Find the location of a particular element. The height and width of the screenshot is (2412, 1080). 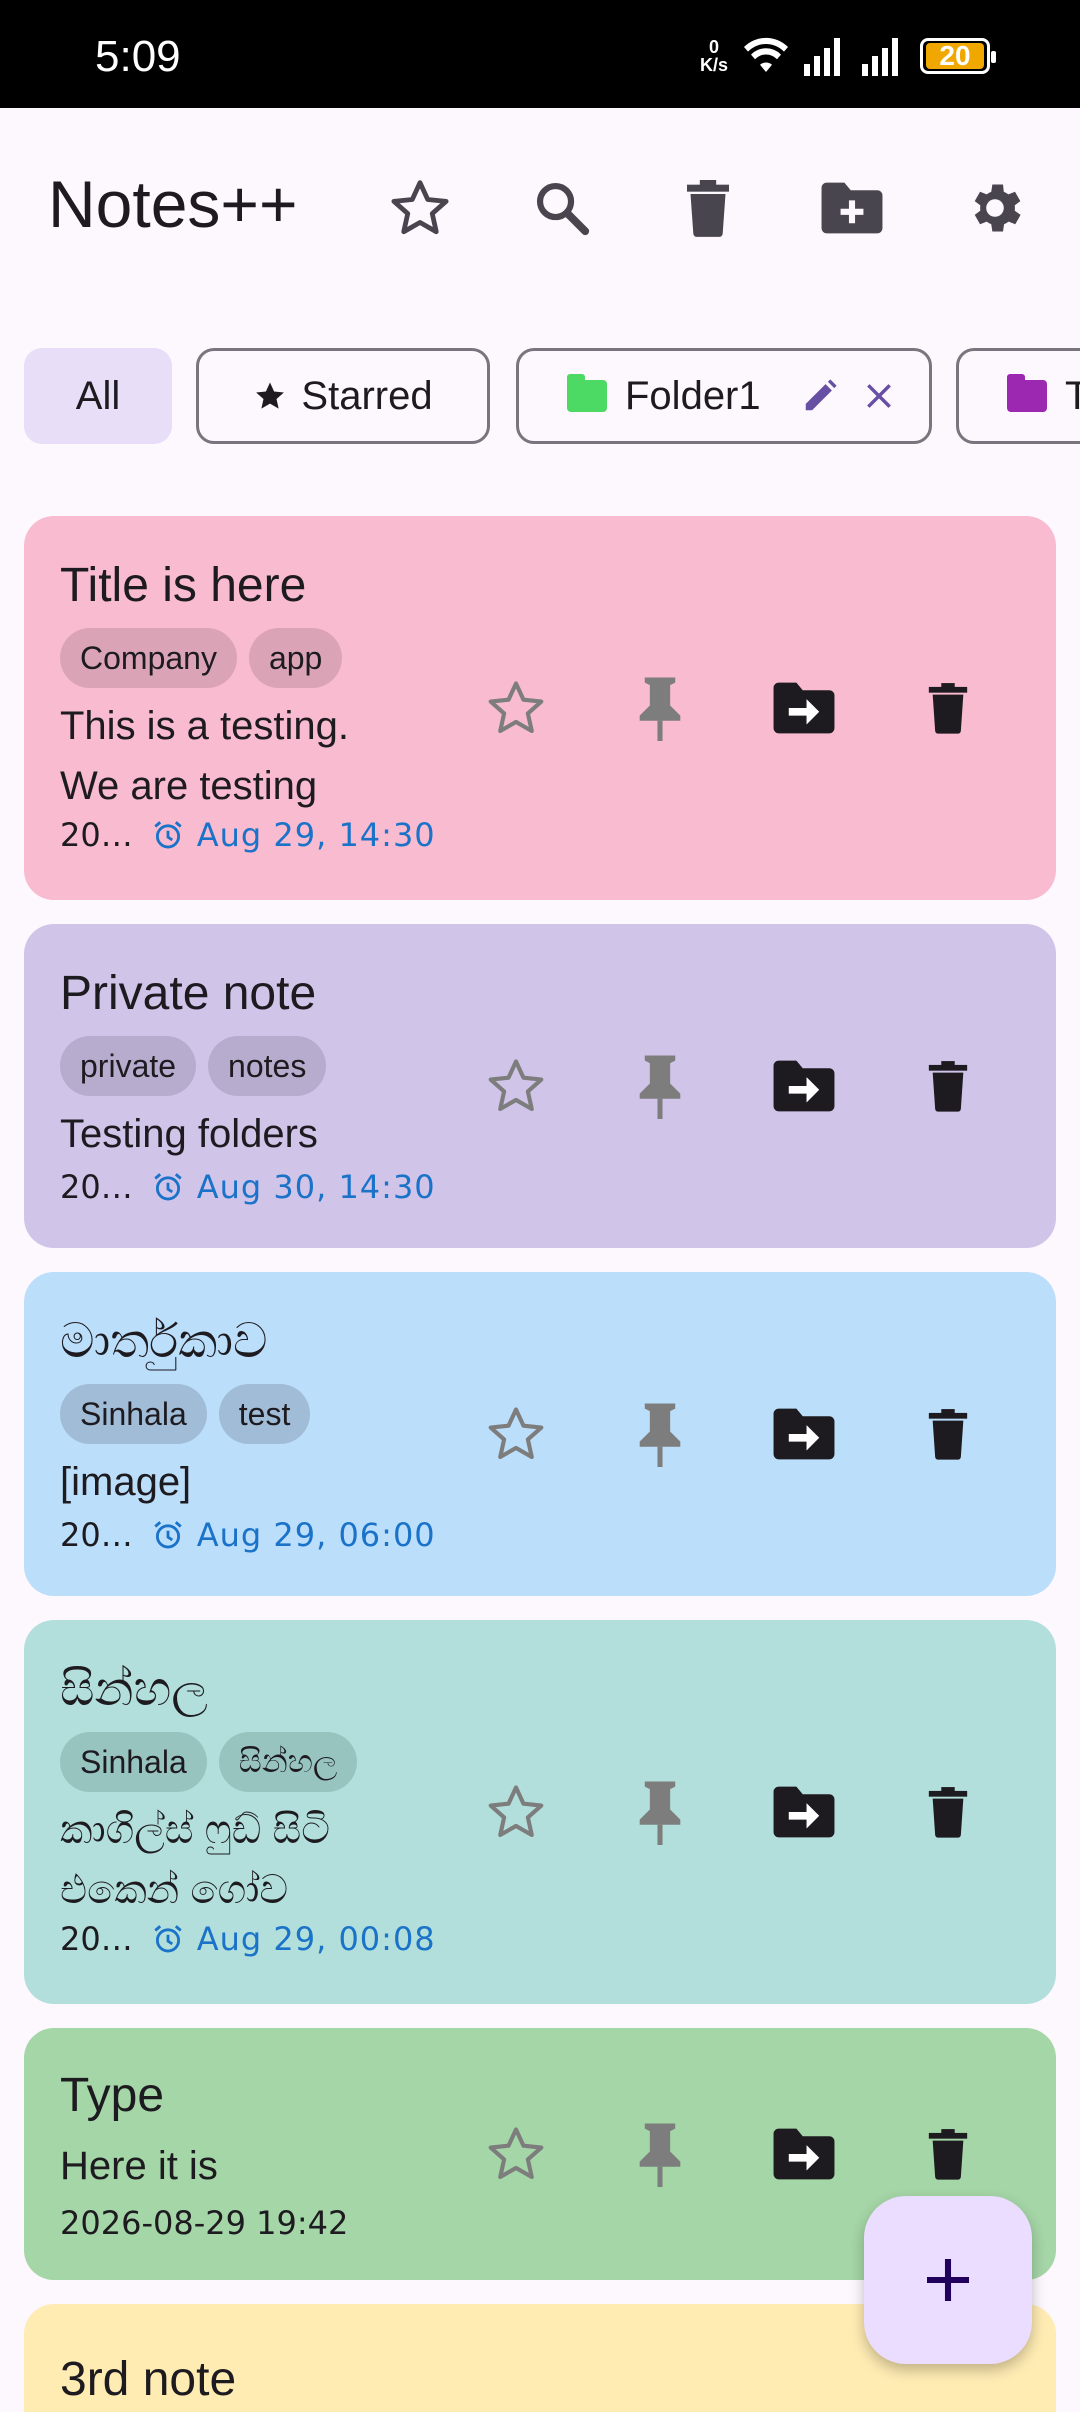

settings-button is located at coordinates (995, 208).